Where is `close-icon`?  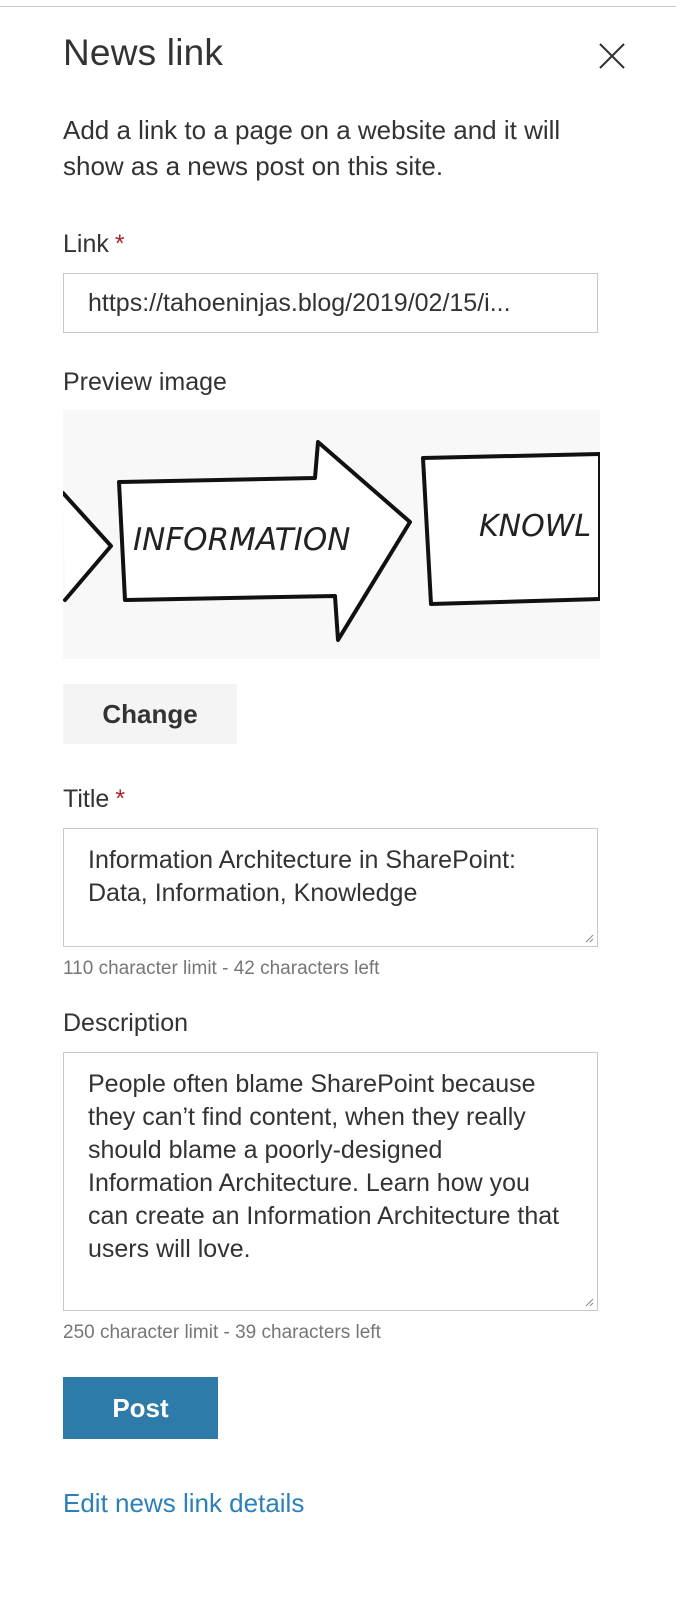
close-icon is located at coordinates (612, 56).